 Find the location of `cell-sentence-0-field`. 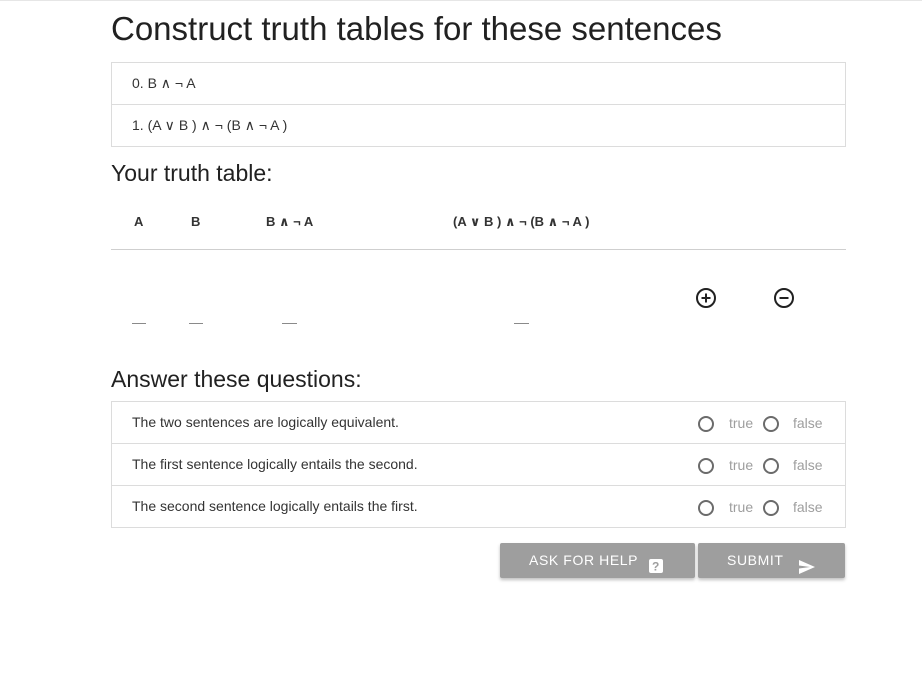

cell-sentence-0-field is located at coordinates (289, 321).